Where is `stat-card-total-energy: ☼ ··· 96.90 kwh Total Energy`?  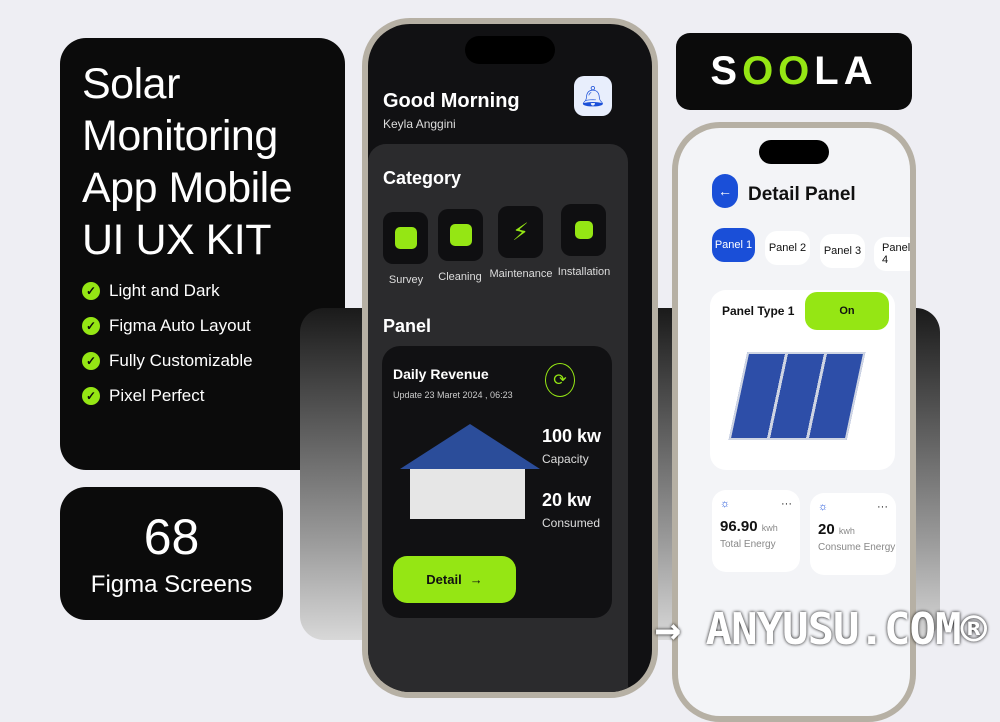
stat-card-total-energy: ☼ ··· 96.90 kwh Total Energy is located at coordinates (756, 531).